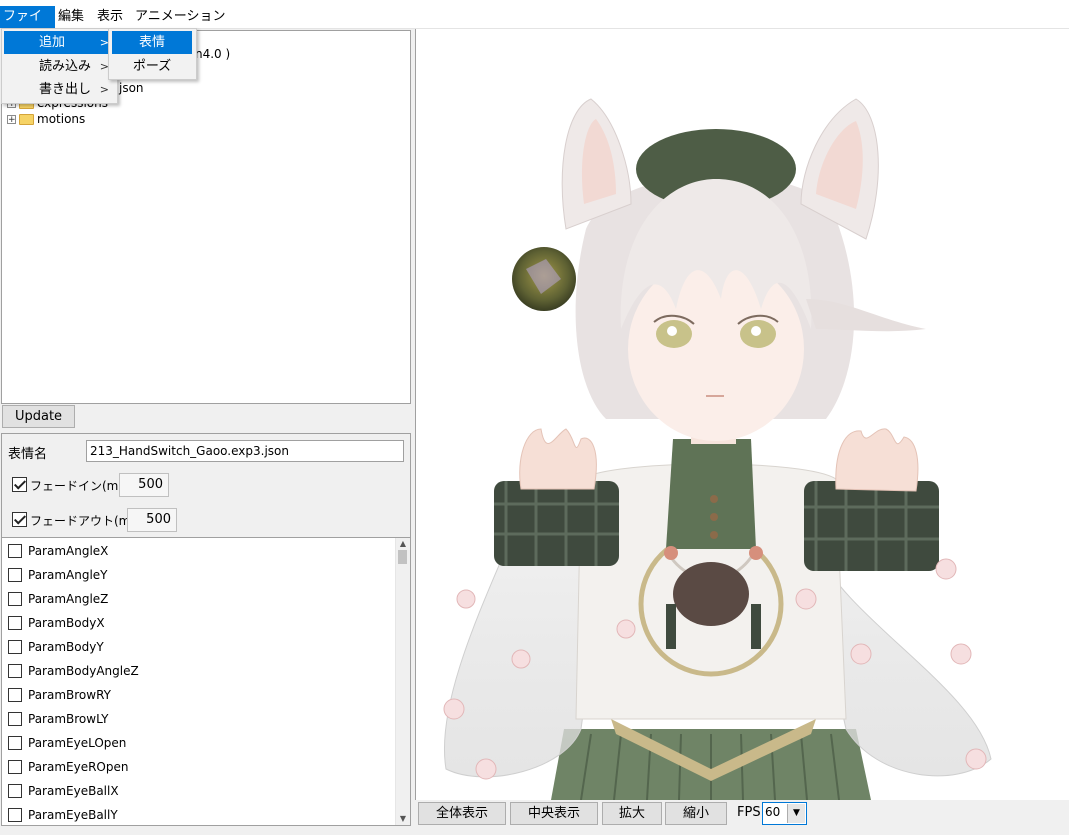 This screenshot has width=1069, height=835. What do you see at coordinates (71, 17) in the screenshot?
I see `menu-edit: 編集` at bounding box center [71, 17].